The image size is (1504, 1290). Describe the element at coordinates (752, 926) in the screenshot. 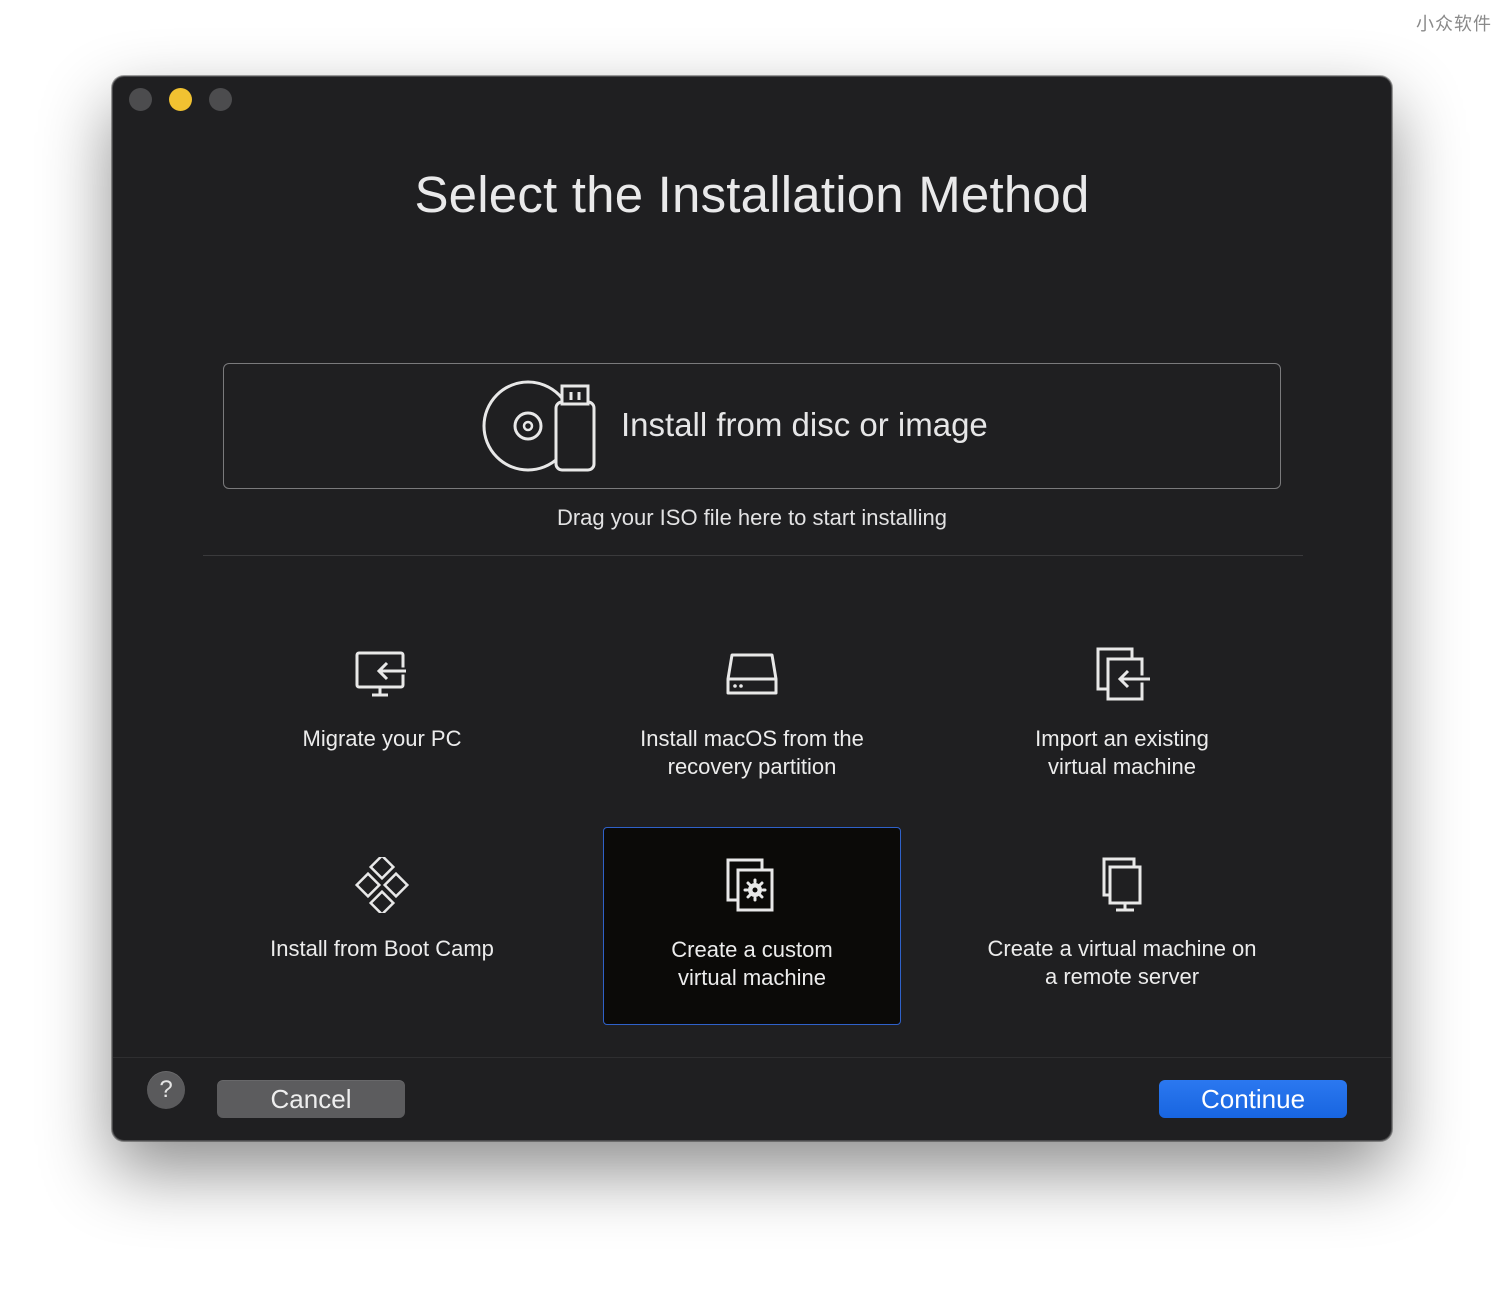

I see `option-create-custom-vm: Create a custom virtual machine` at that location.